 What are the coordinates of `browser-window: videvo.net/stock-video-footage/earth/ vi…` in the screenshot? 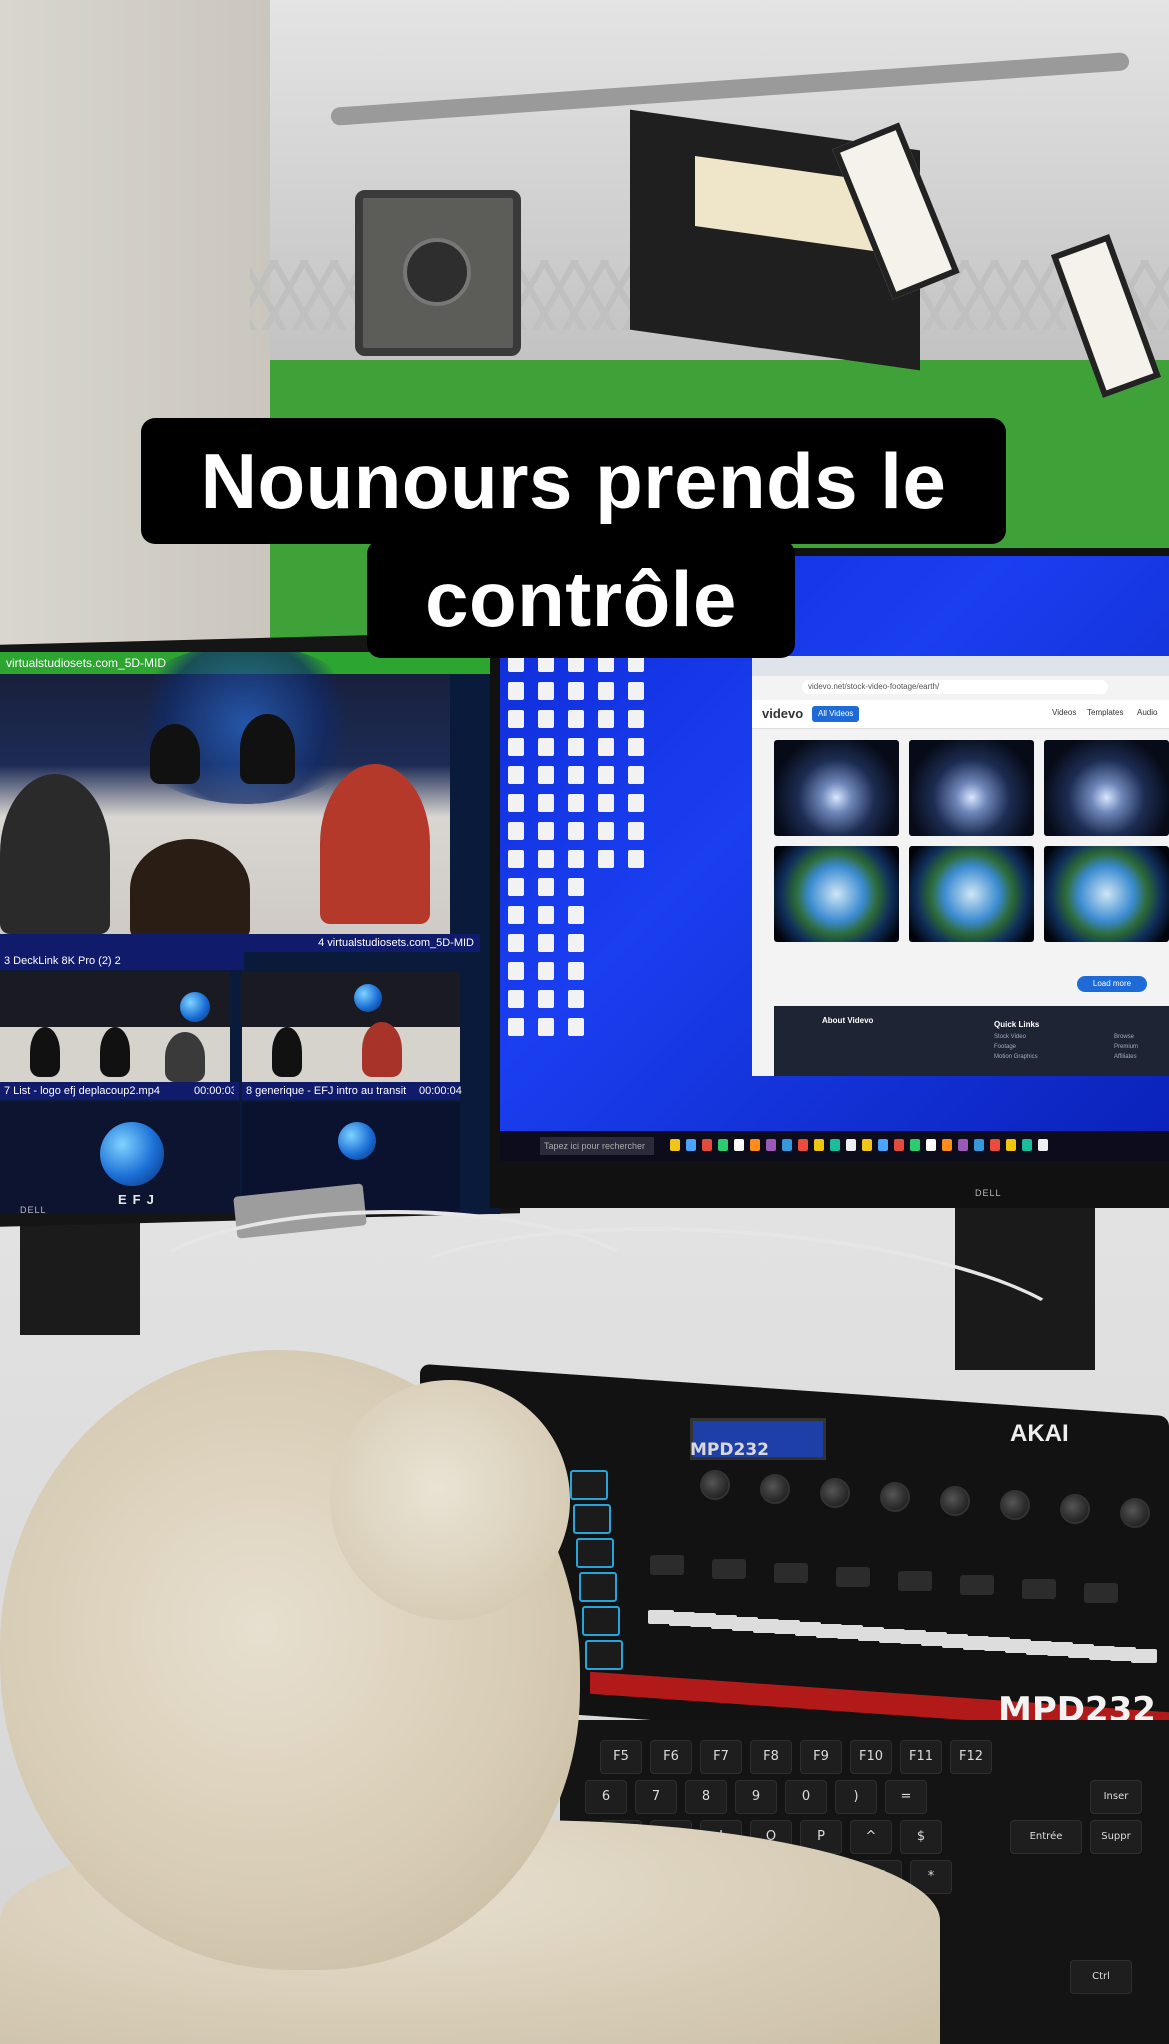 It's located at (960, 866).